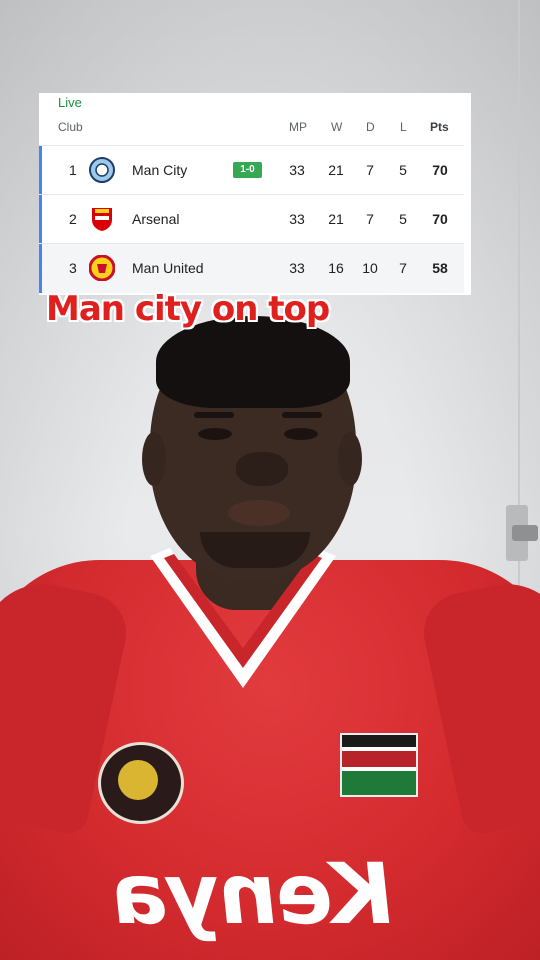  I want to click on arsenal-crest-icon, so click(102, 219).